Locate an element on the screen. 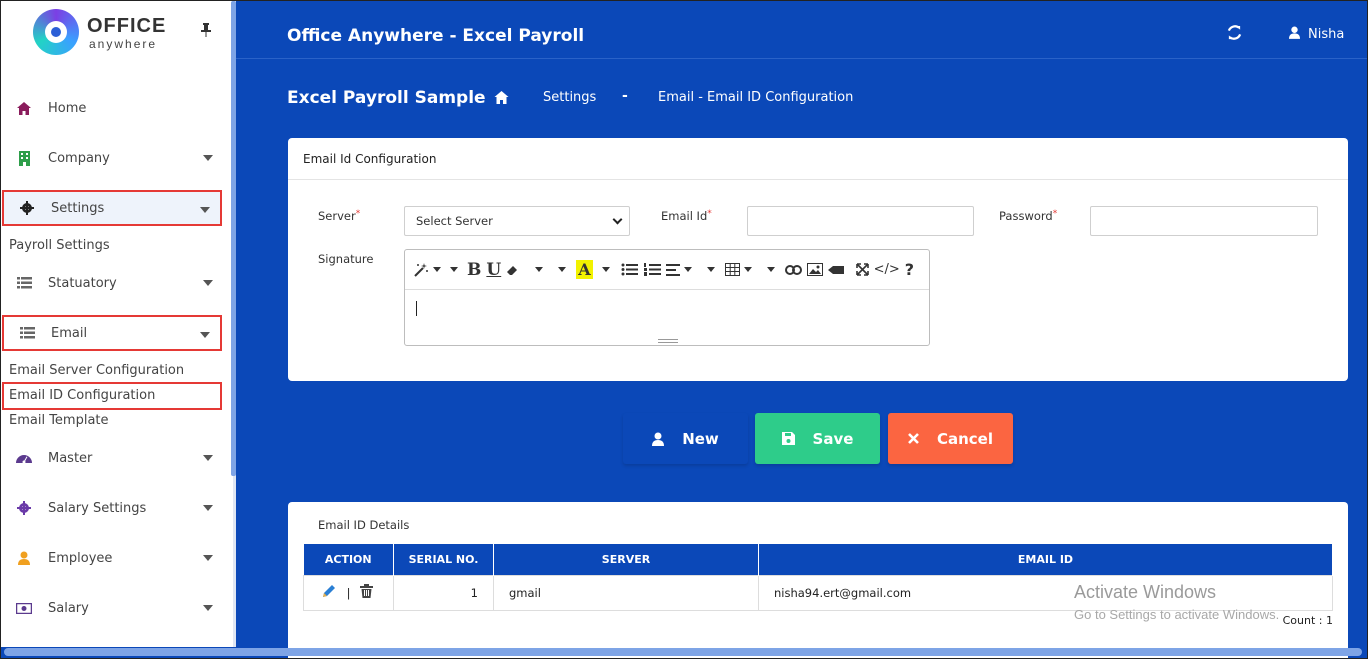 This screenshot has width=1368, height=659. sidebar-item-statuatory: Statuatory is located at coordinates (112, 283).